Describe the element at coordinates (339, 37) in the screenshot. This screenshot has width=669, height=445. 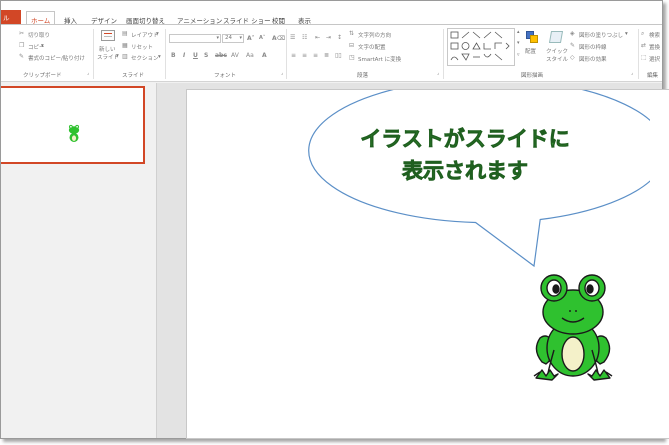
I see `line-spacing-icon: ↕` at that location.